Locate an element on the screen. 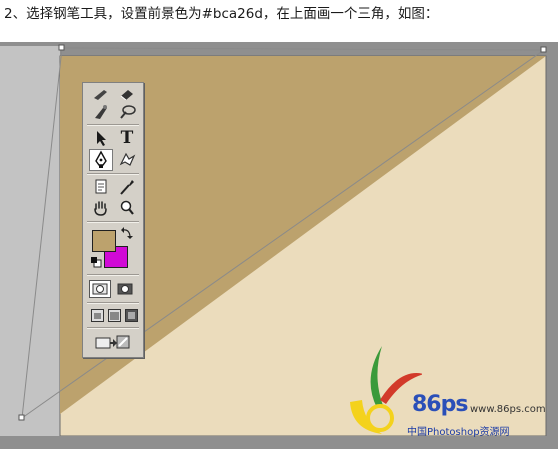 Image resolution: width=558 pixels, height=449 pixels. quick-mask-icon is located at coordinates (125, 289).